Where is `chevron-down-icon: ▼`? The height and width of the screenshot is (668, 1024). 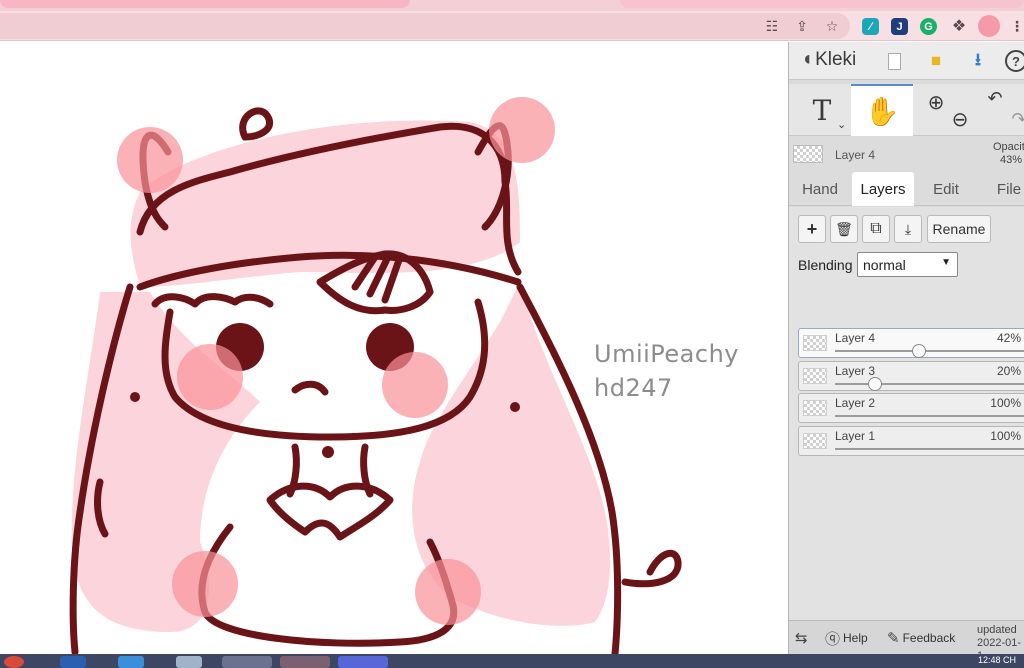
chevron-down-icon: ▼ is located at coordinates (946, 262).